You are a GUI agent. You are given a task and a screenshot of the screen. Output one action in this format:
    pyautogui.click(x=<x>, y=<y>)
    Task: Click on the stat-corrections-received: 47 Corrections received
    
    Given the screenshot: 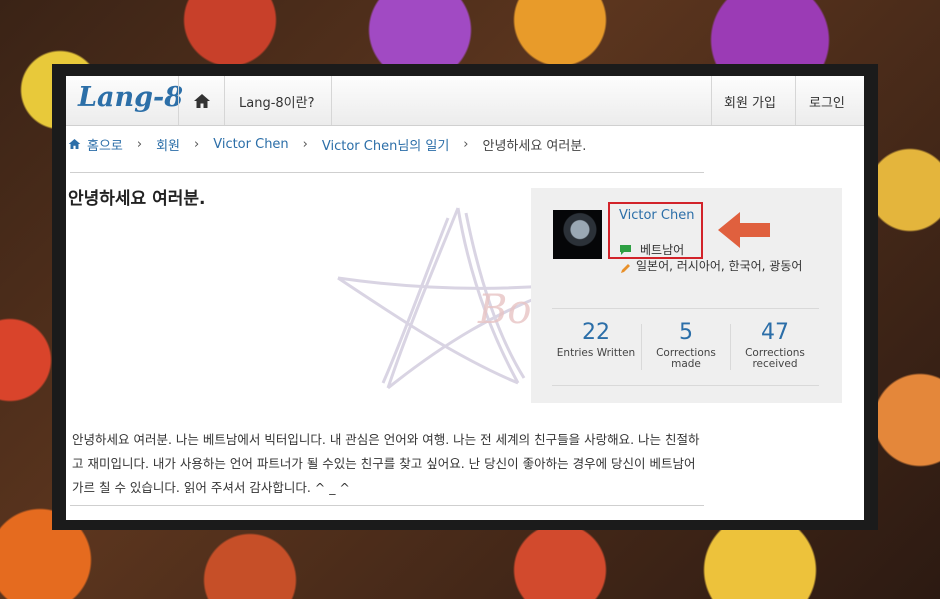 What is the action you would take?
    pyautogui.click(x=775, y=345)
    